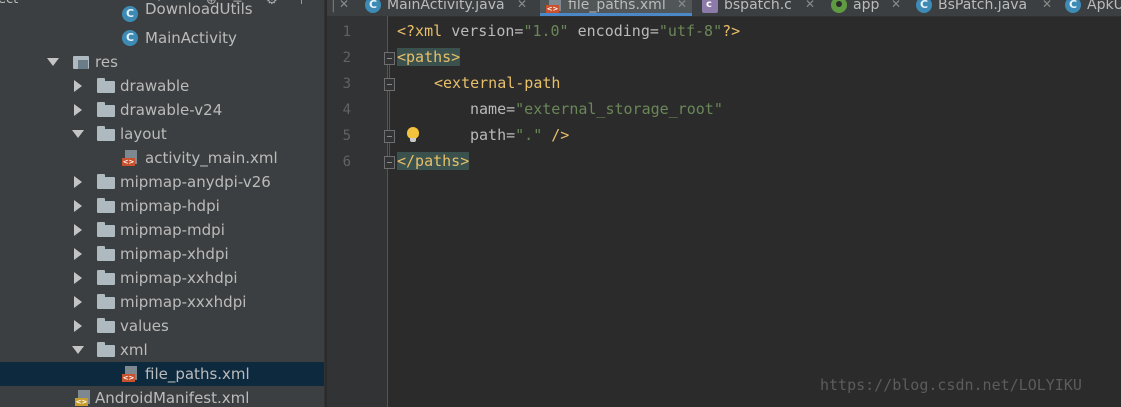 Image resolution: width=1121 pixels, height=407 pixels. I want to click on tree-item-mipmap-xhdpi: mipmap-xhdpi, so click(162, 254).